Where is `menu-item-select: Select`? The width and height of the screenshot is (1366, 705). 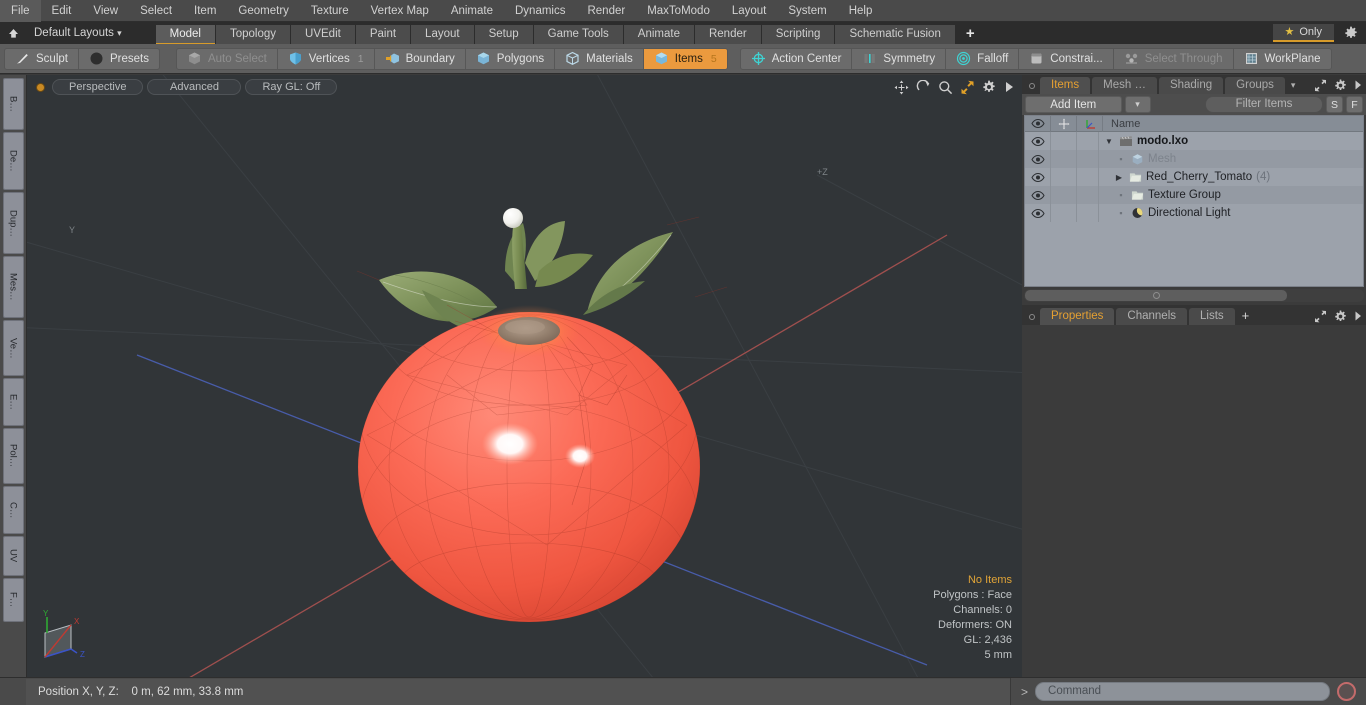
menu-item-select: Select is located at coordinates (156, 11).